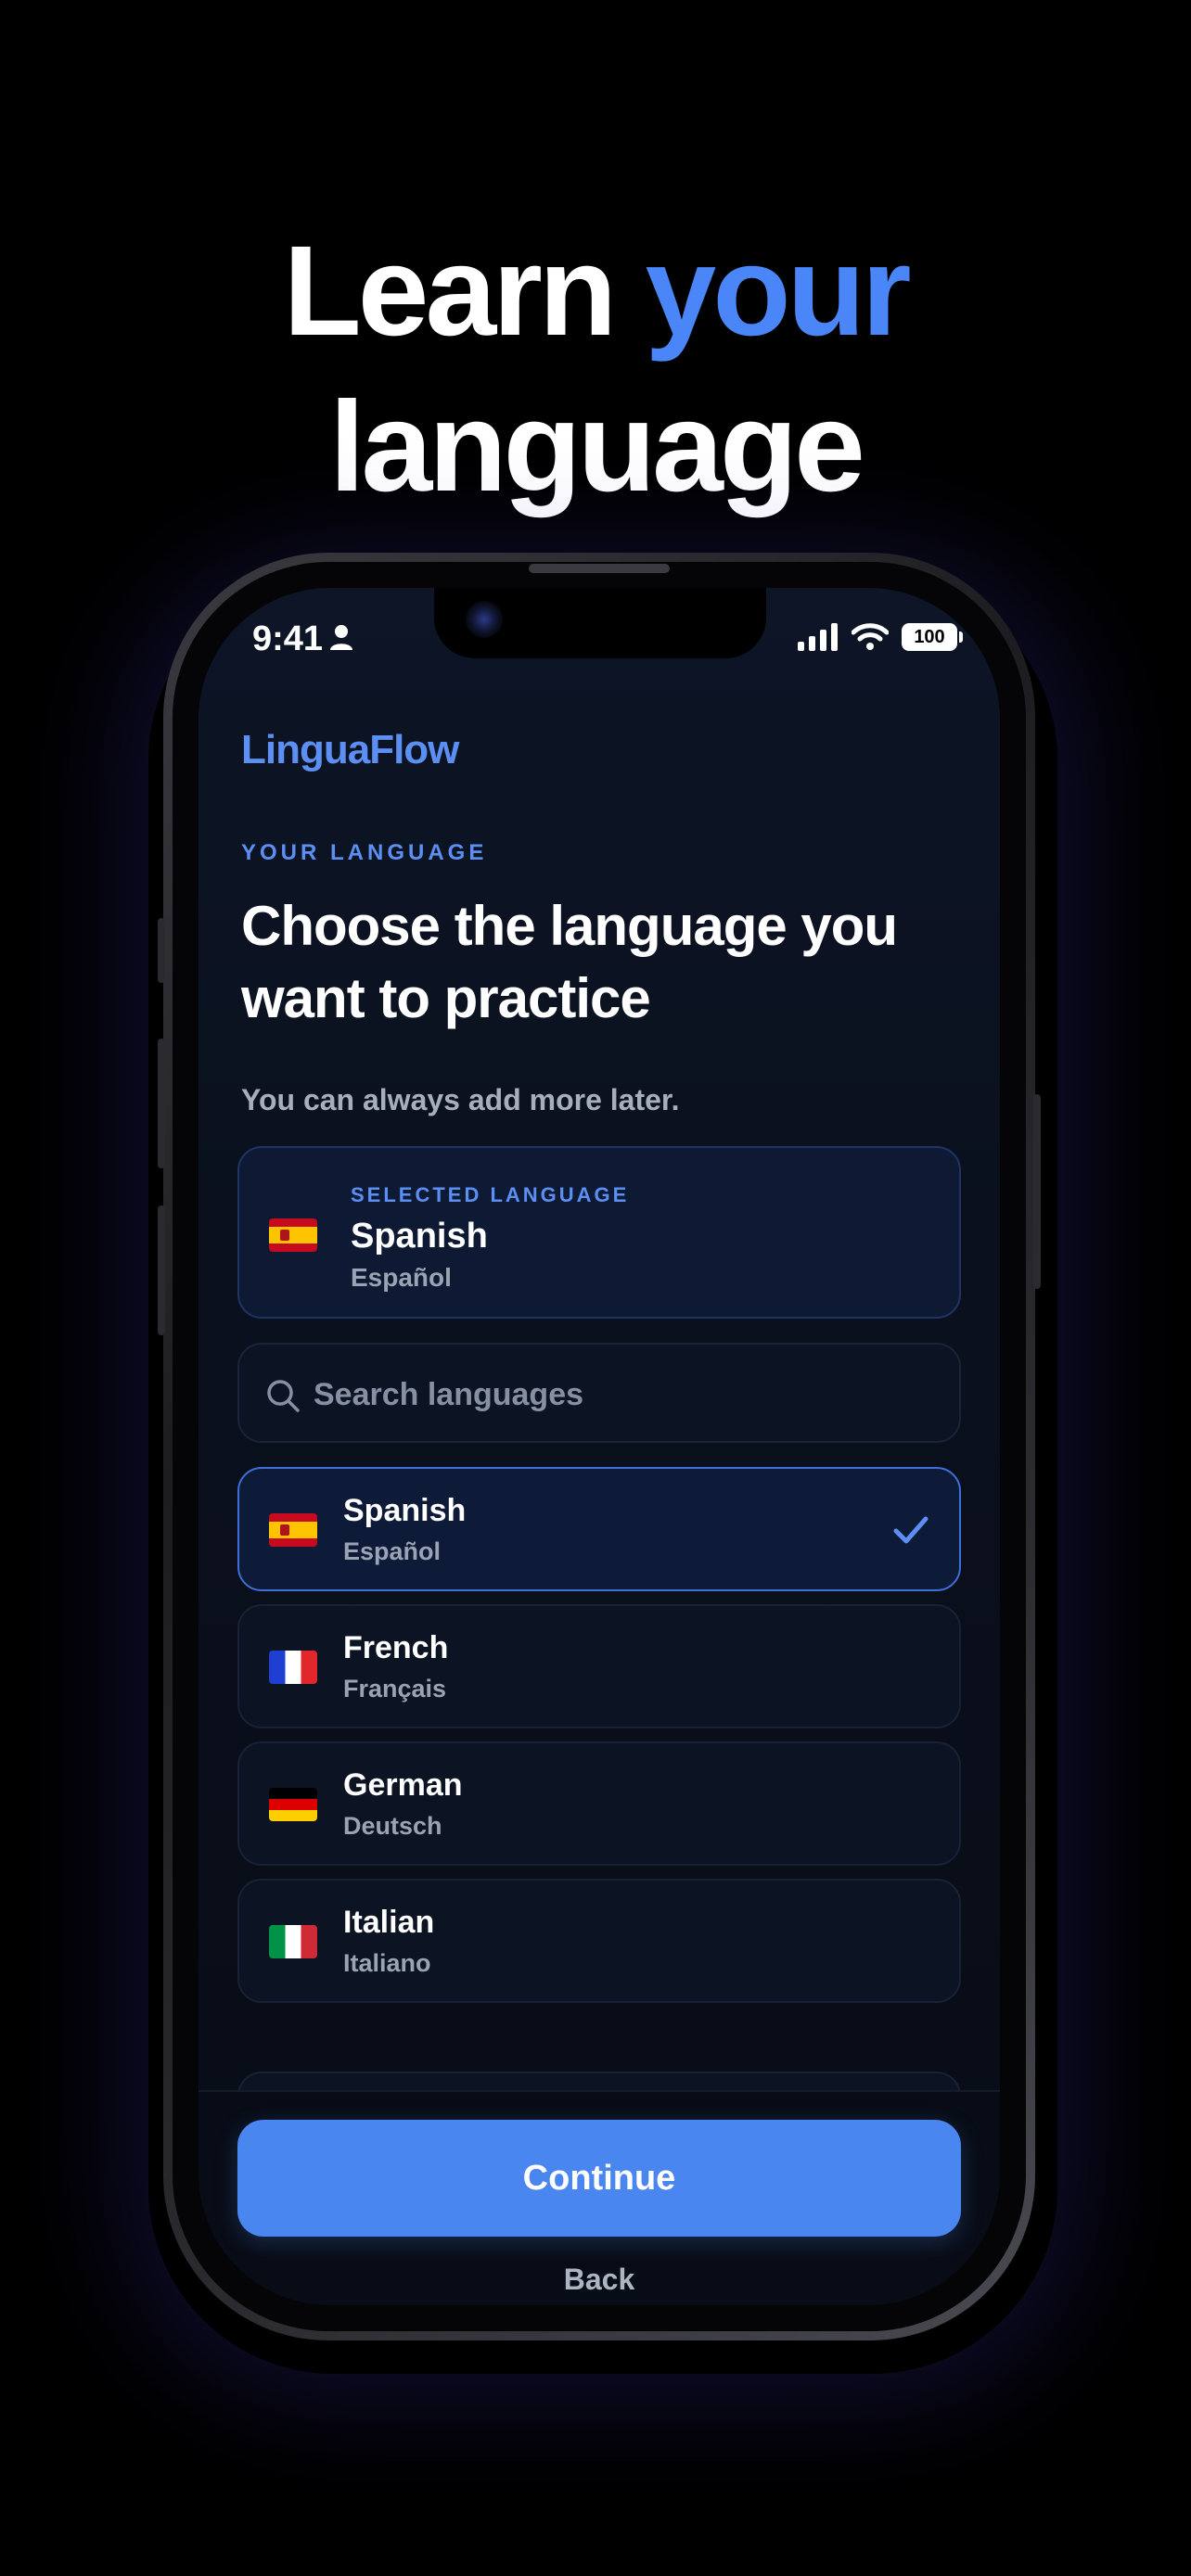 This screenshot has width=1191, height=2576. Describe the element at coordinates (283, 1396) in the screenshot. I see `search-icon` at that location.